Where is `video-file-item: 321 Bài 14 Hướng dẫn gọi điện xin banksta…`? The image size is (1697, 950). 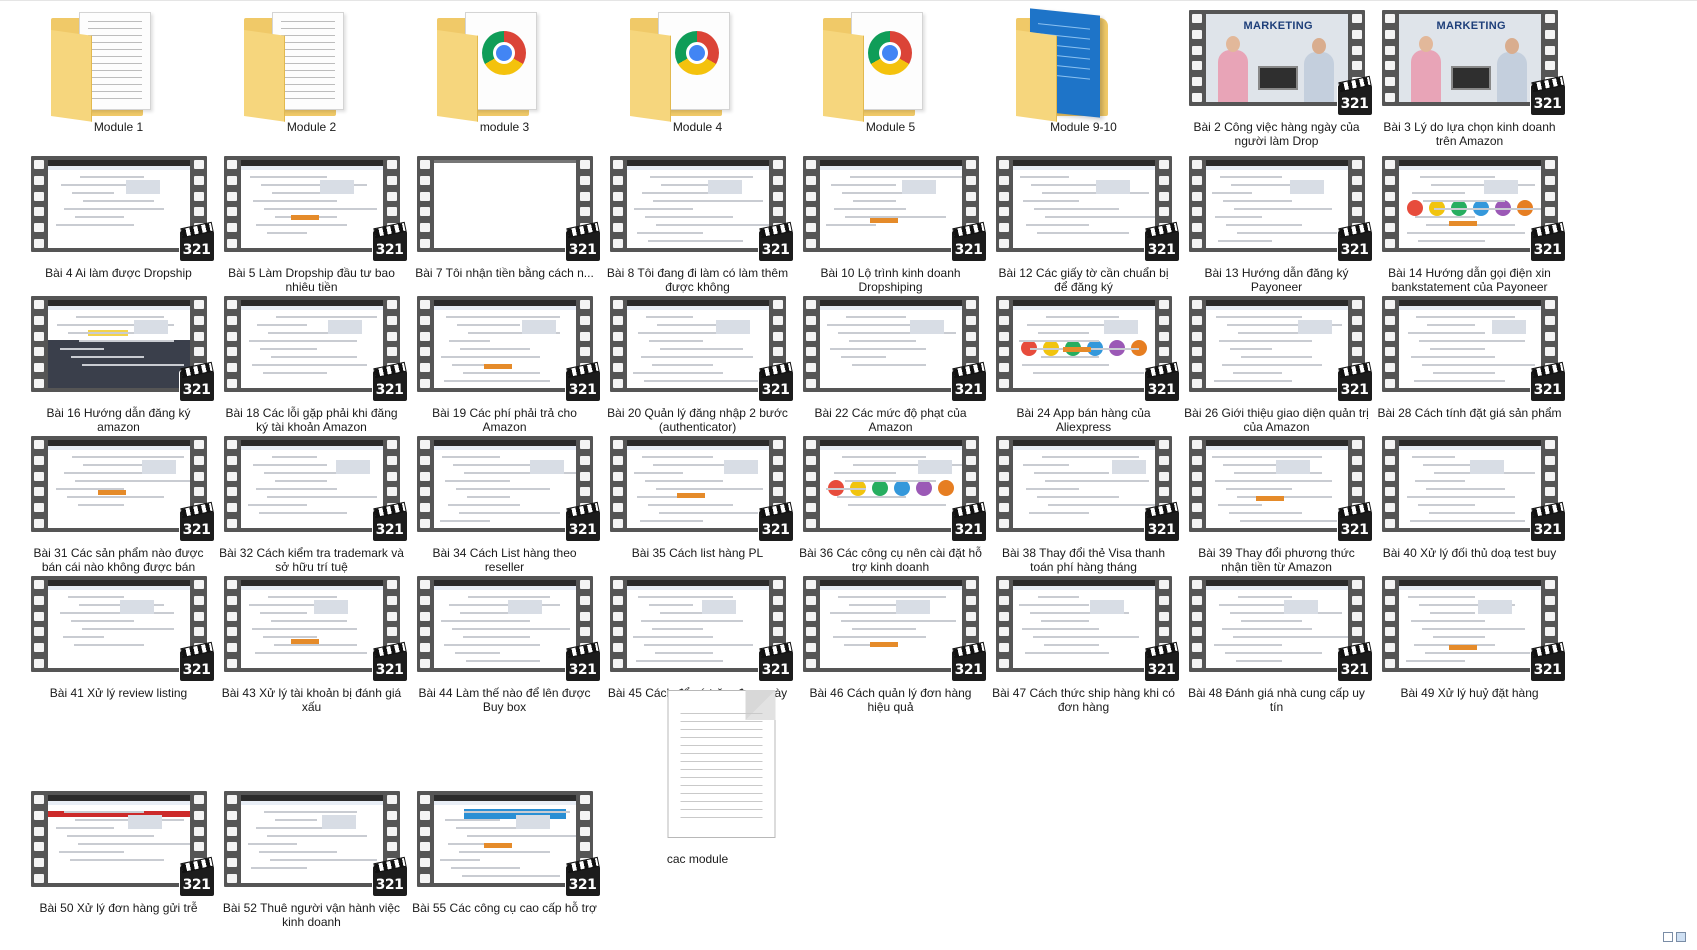 video-file-item: 321 Bài 14 Hướng dẫn gọi điện xin banksta… is located at coordinates (1469, 222).